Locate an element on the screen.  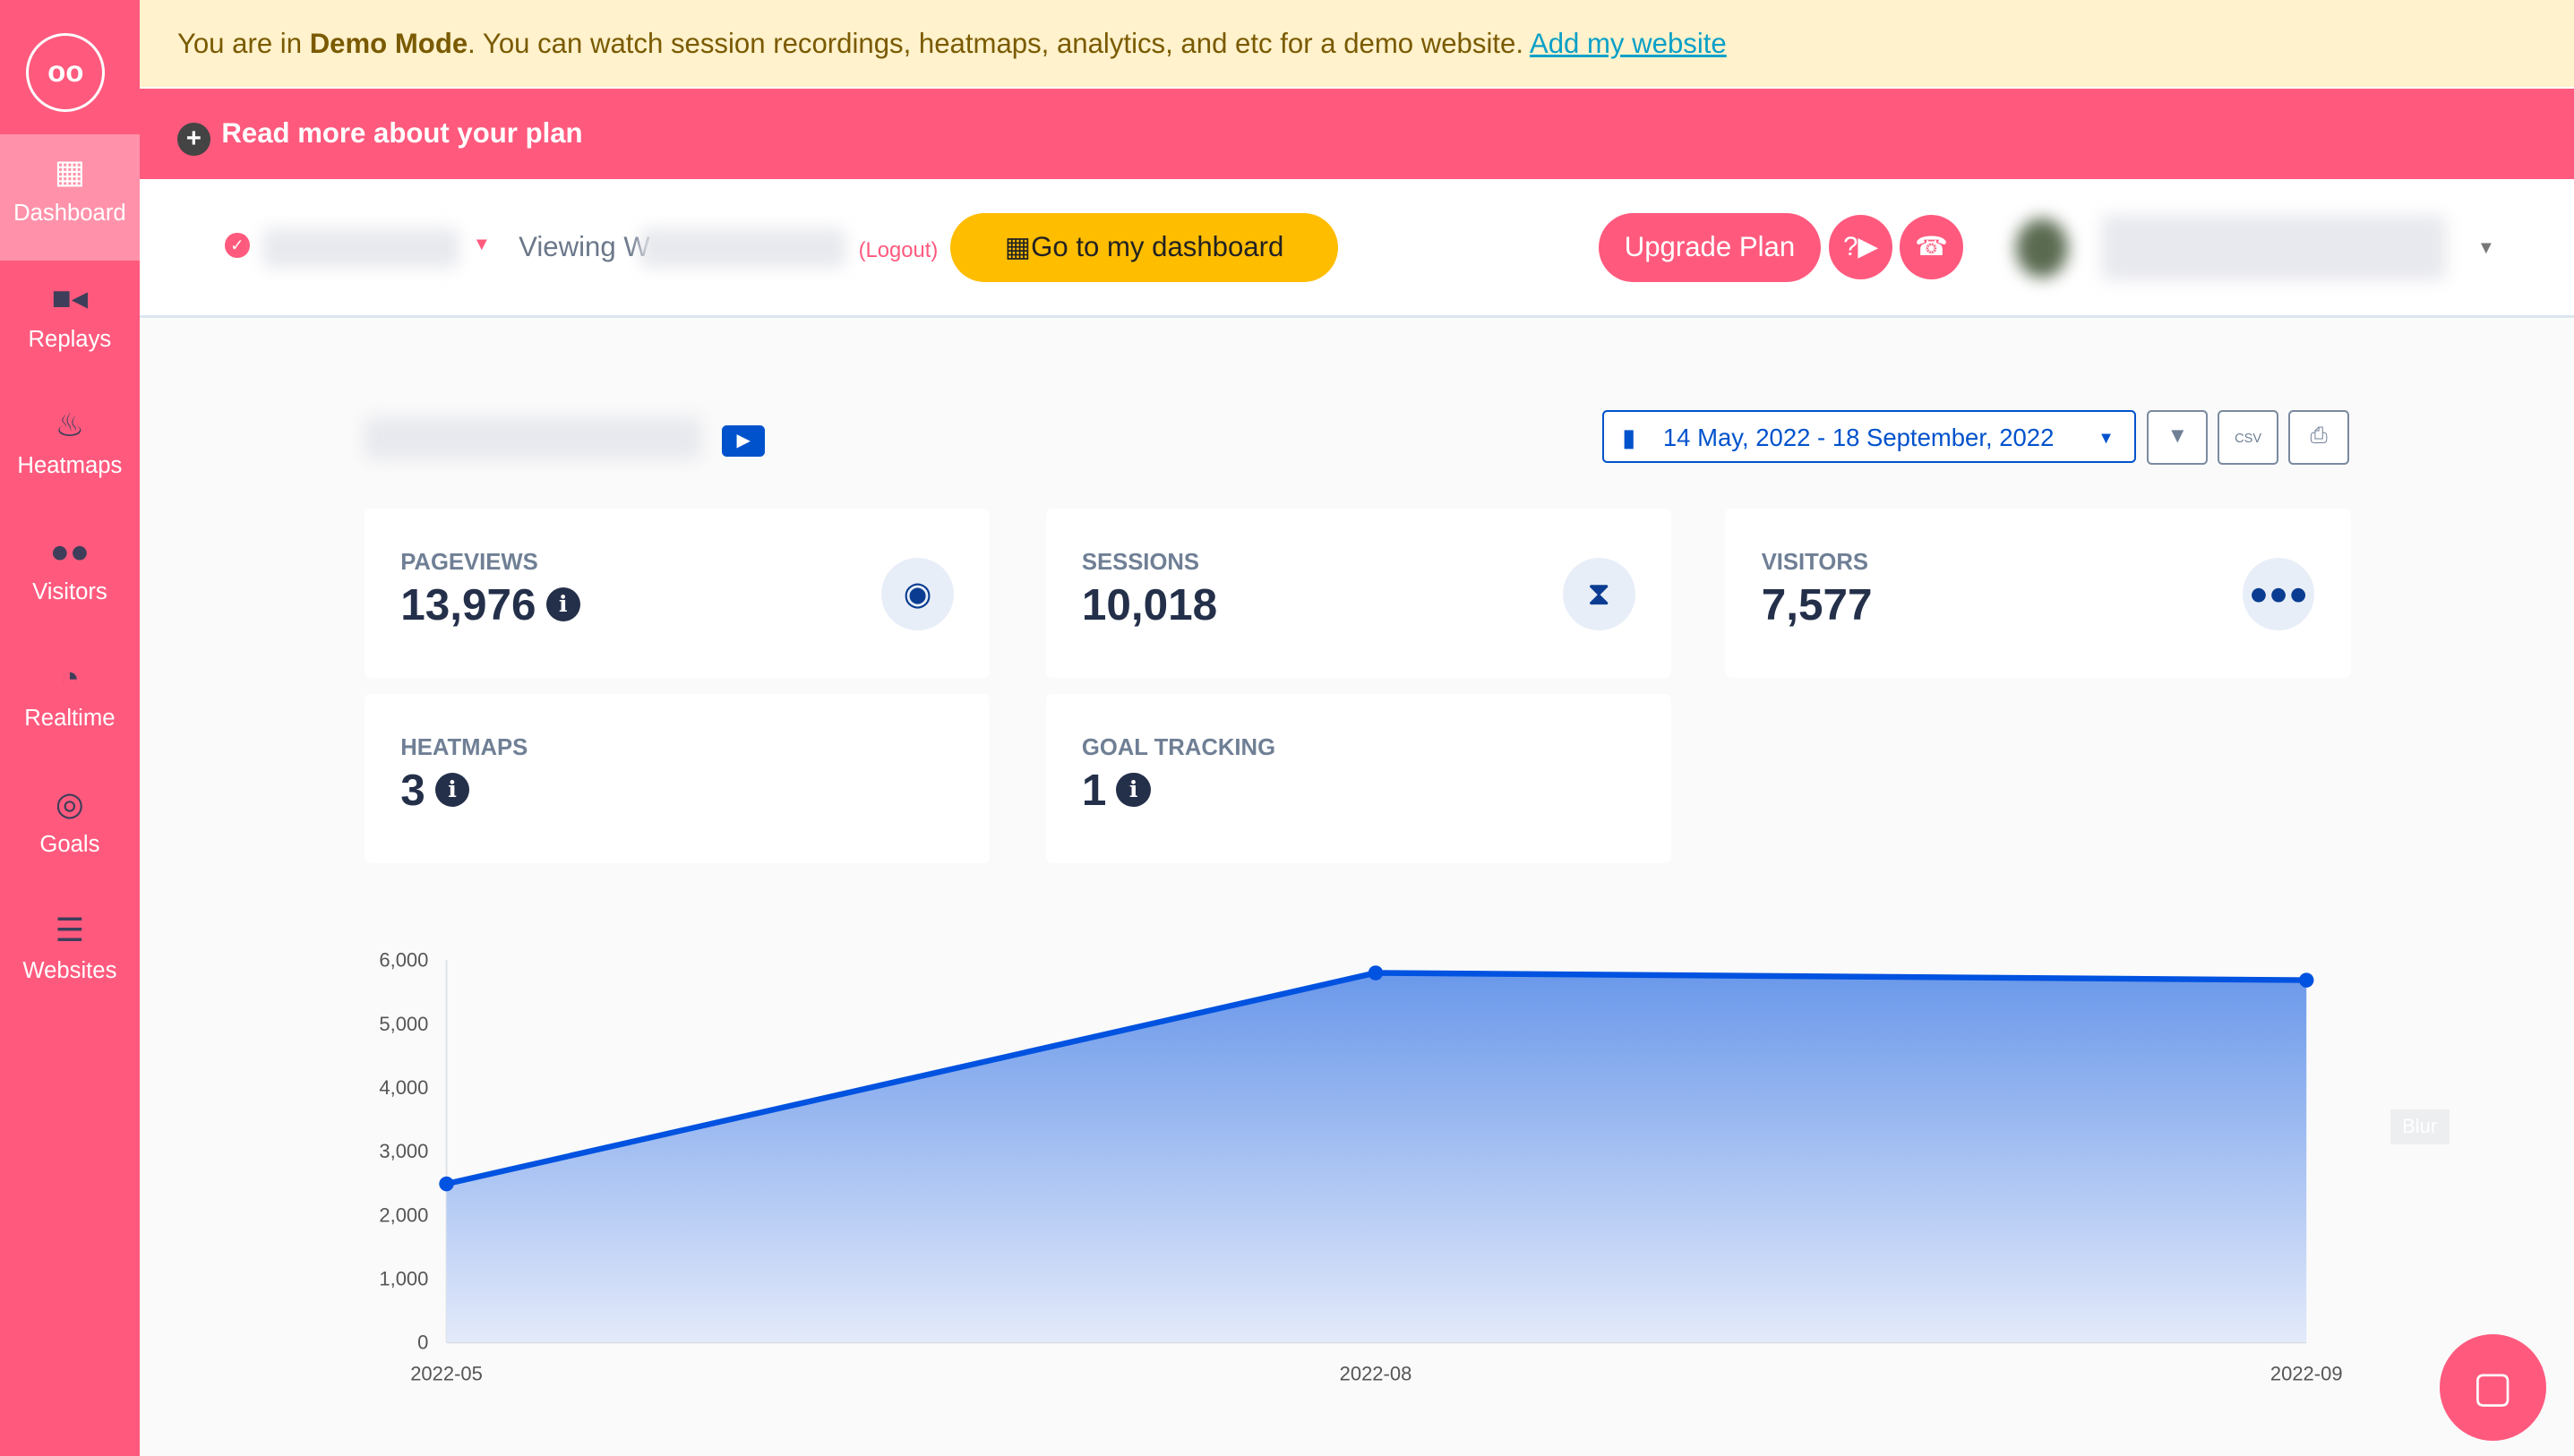
x-tick-label: 2022-09 is located at coordinates (2306, 1373).